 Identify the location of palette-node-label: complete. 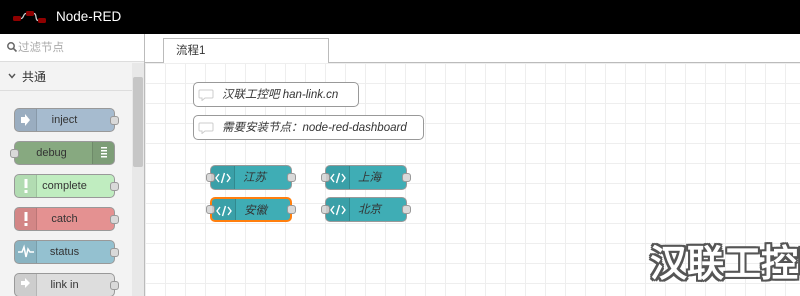
(64, 186).